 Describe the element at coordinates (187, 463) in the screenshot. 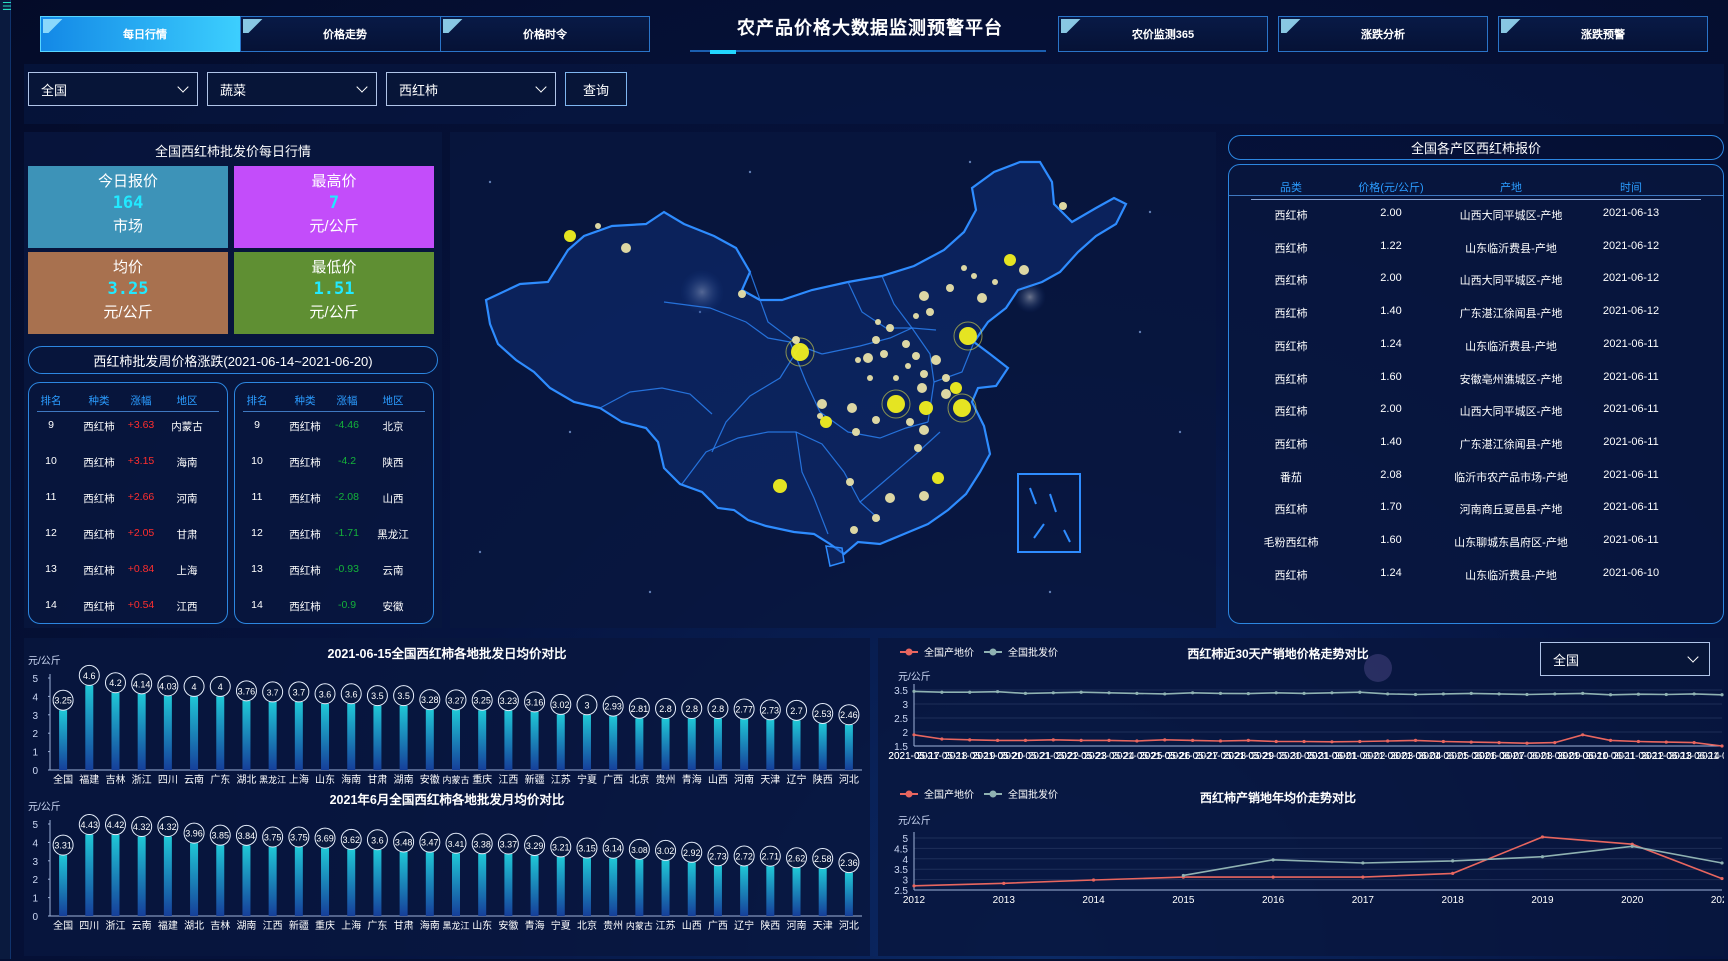

I see `ranking-cell: 海南` at that location.